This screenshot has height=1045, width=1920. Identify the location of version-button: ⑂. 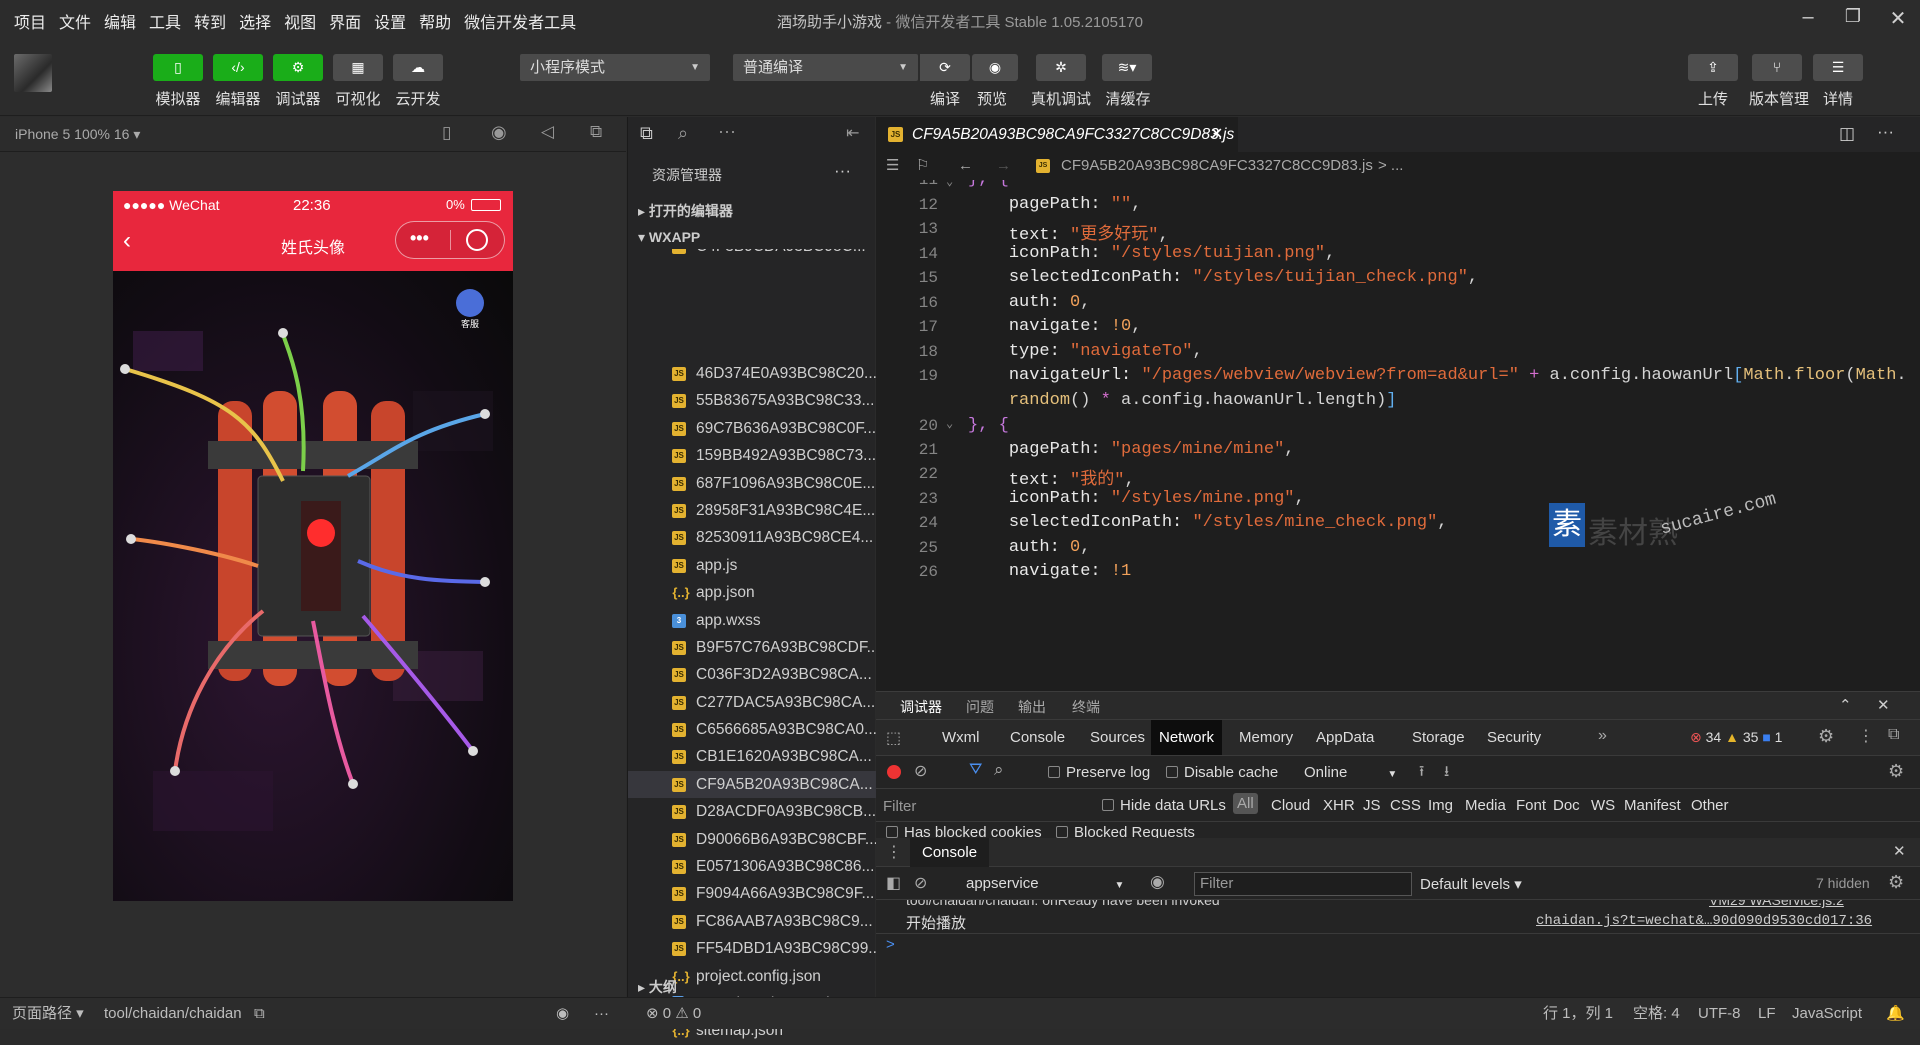
(1777, 67).